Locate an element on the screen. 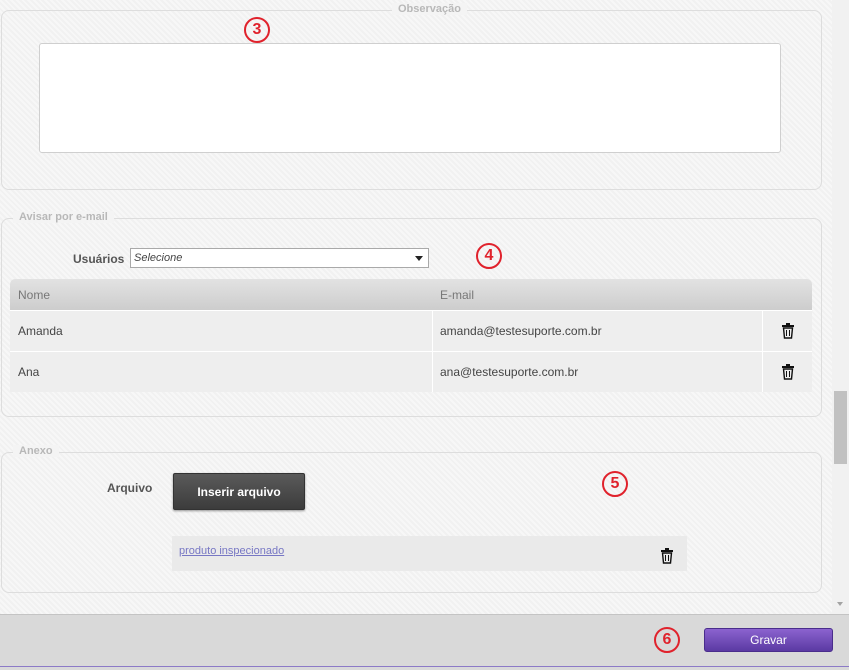  column-header-nome: Nome is located at coordinates (34, 295).